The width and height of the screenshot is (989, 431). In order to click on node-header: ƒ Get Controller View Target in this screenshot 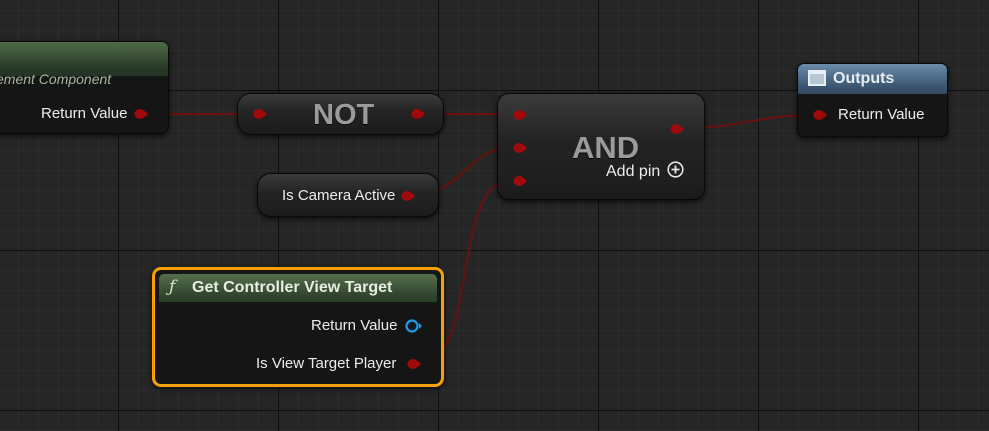, I will do `click(298, 288)`.